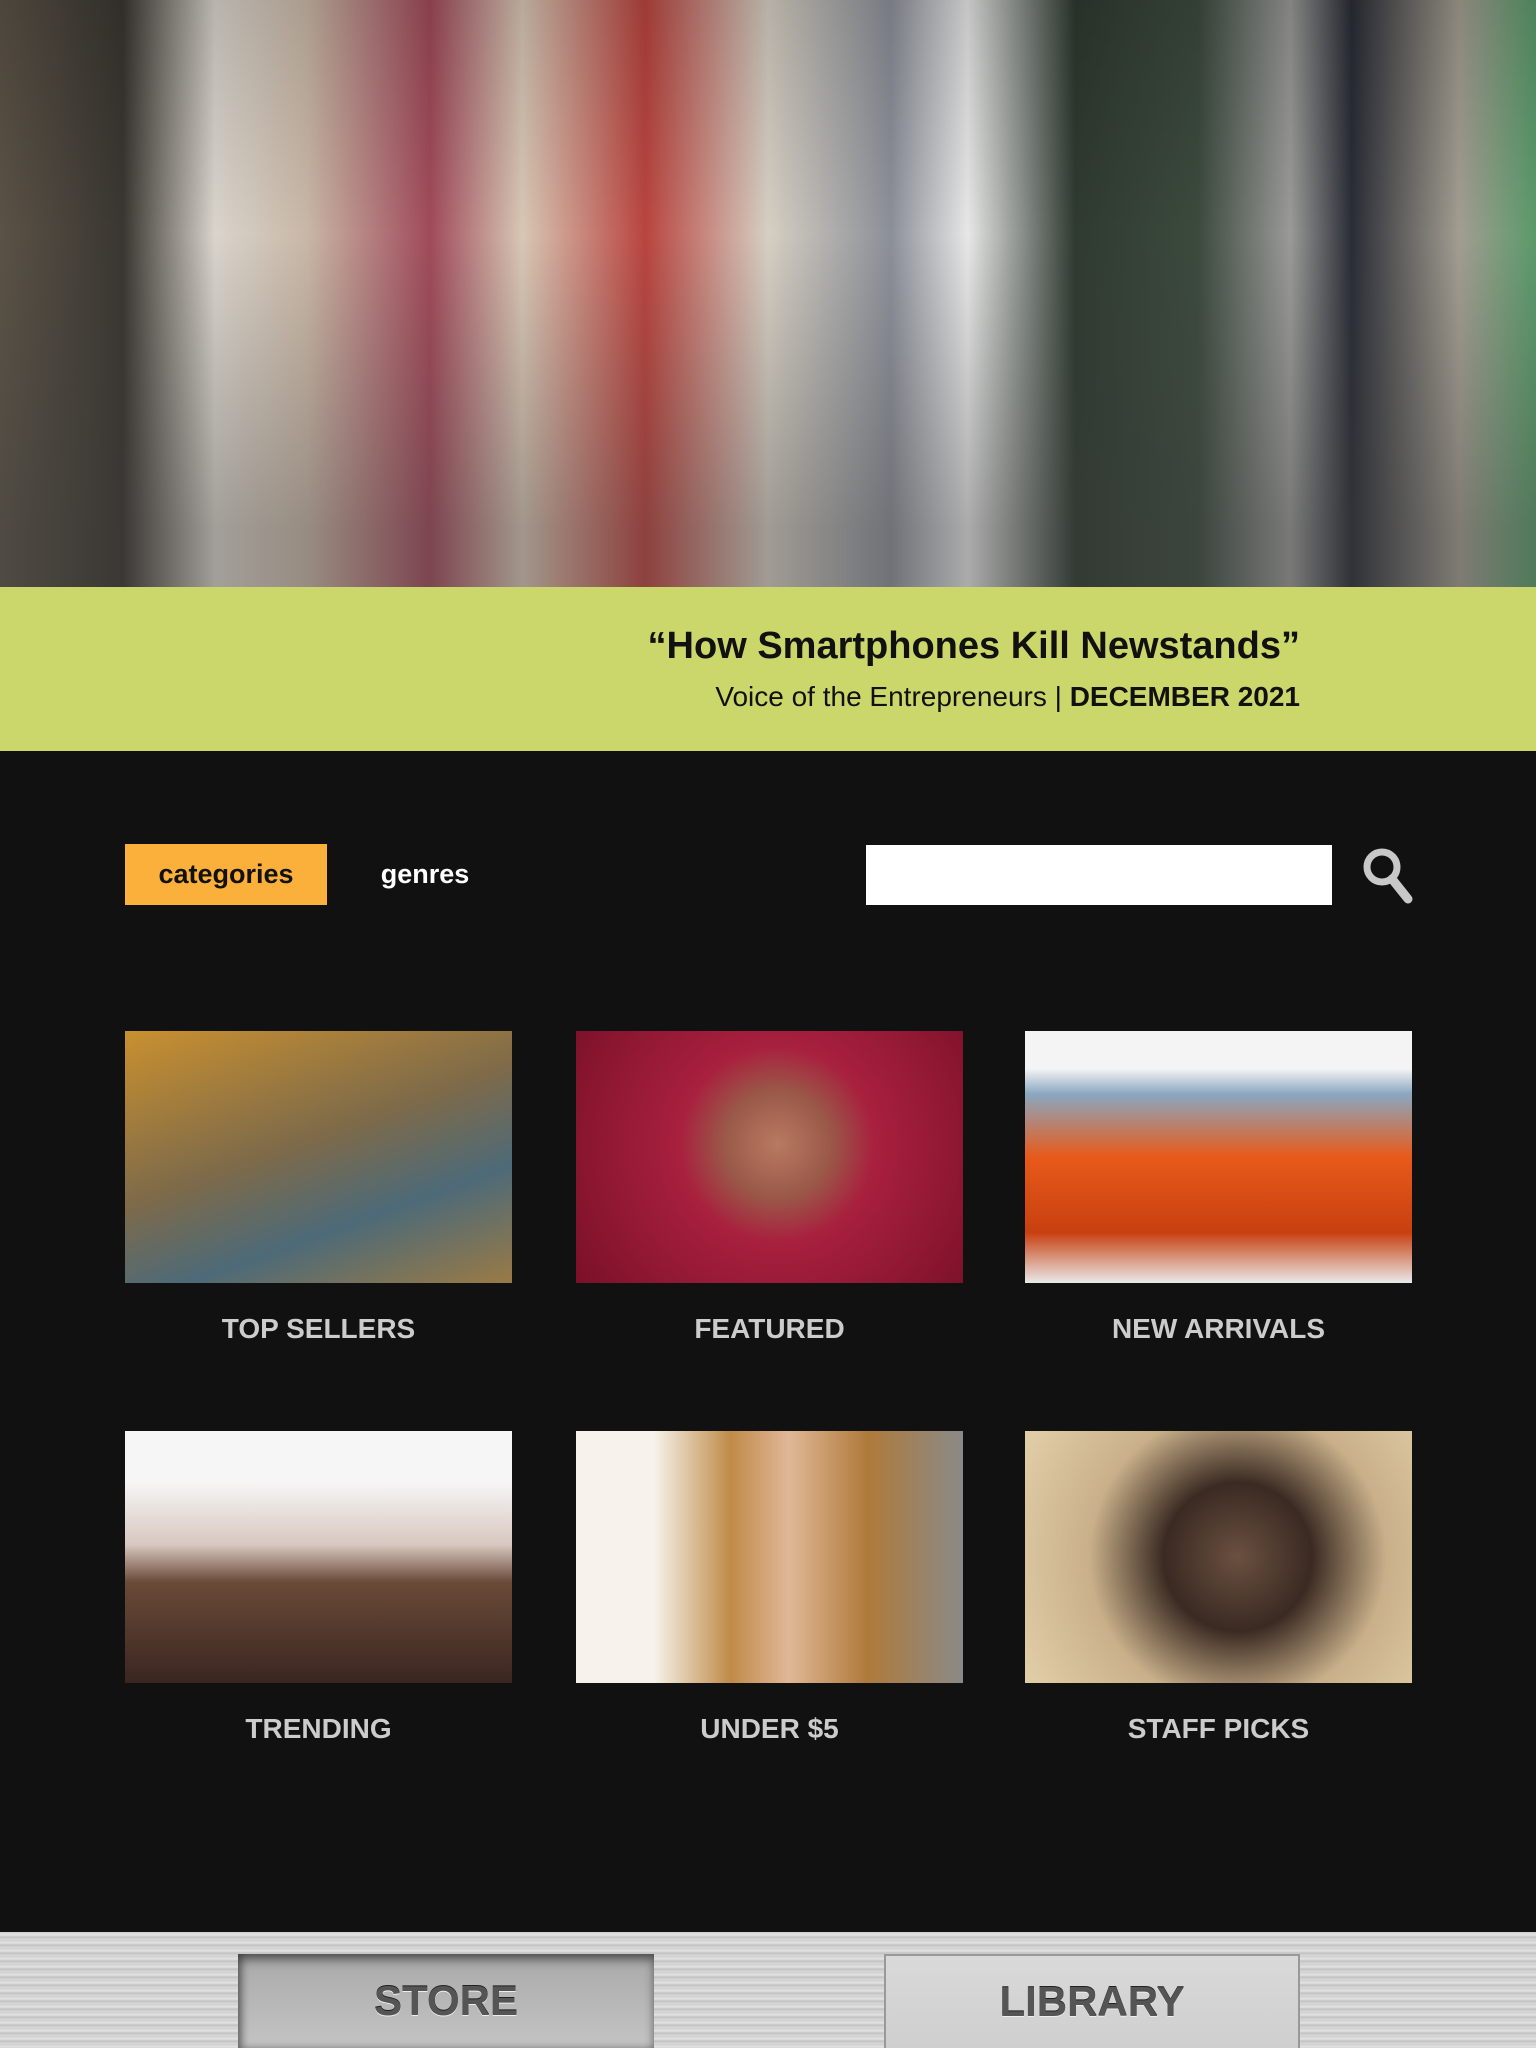  Describe the element at coordinates (425, 874) in the screenshot. I see `genres-button: genres` at that location.